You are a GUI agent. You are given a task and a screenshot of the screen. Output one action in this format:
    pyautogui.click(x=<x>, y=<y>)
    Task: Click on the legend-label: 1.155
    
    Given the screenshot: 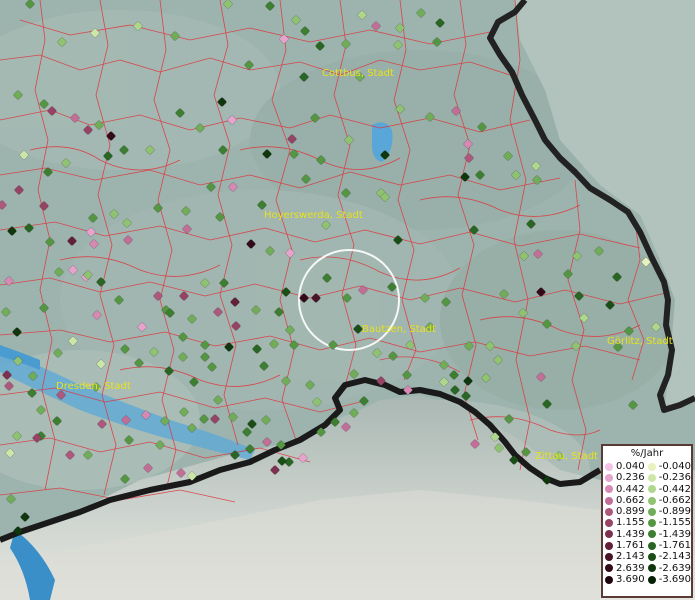 What is the action you would take?
    pyautogui.click(x=630, y=523)
    